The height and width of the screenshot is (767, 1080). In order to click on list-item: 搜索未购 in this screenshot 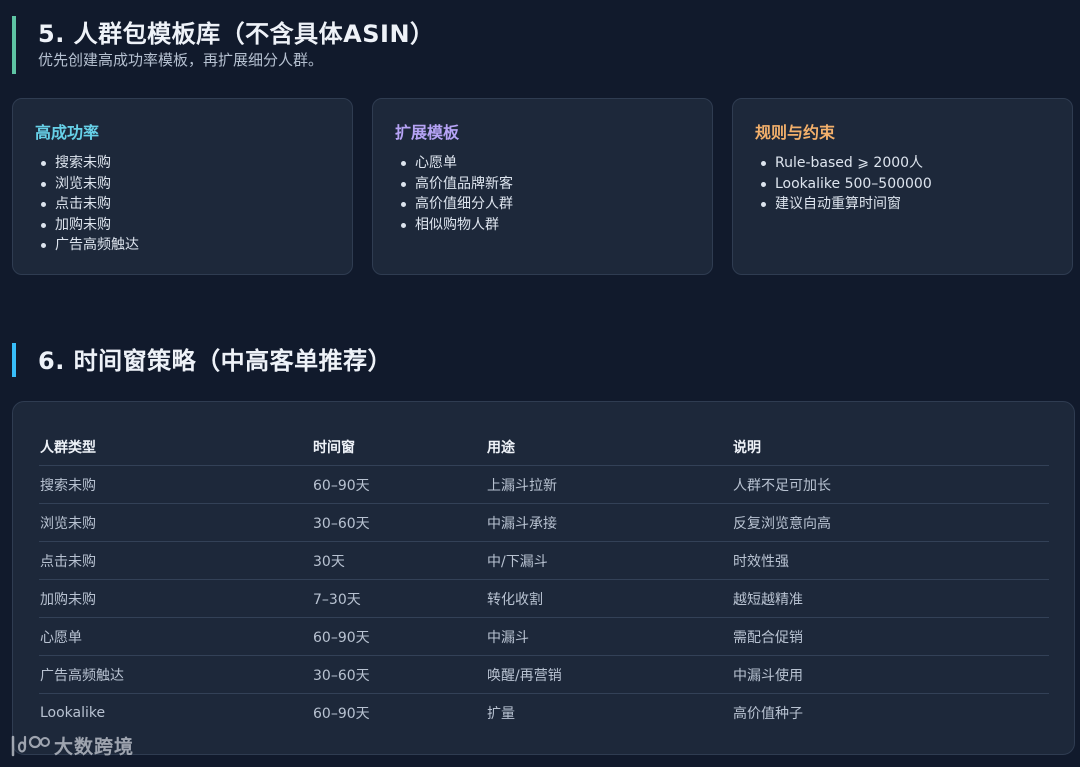, I will do `click(182, 163)`.